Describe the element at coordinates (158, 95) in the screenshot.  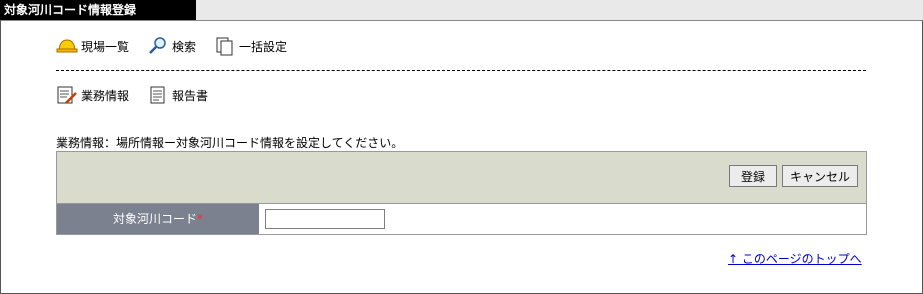
I see `report-icon` at that location.